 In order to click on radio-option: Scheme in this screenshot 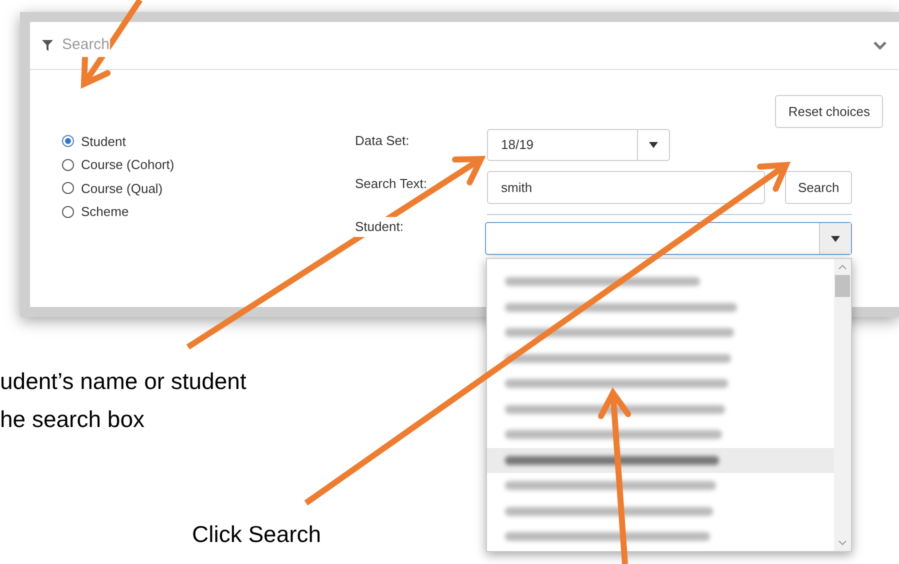, I will do `click(208, 211)`.